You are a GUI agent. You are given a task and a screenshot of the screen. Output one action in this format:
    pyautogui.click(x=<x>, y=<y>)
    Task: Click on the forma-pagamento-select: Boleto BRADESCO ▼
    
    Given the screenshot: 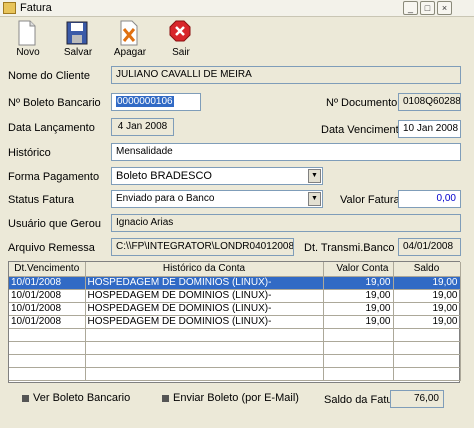 What is the action you would take?
    pyautogui.click(x=217, y=176)
    